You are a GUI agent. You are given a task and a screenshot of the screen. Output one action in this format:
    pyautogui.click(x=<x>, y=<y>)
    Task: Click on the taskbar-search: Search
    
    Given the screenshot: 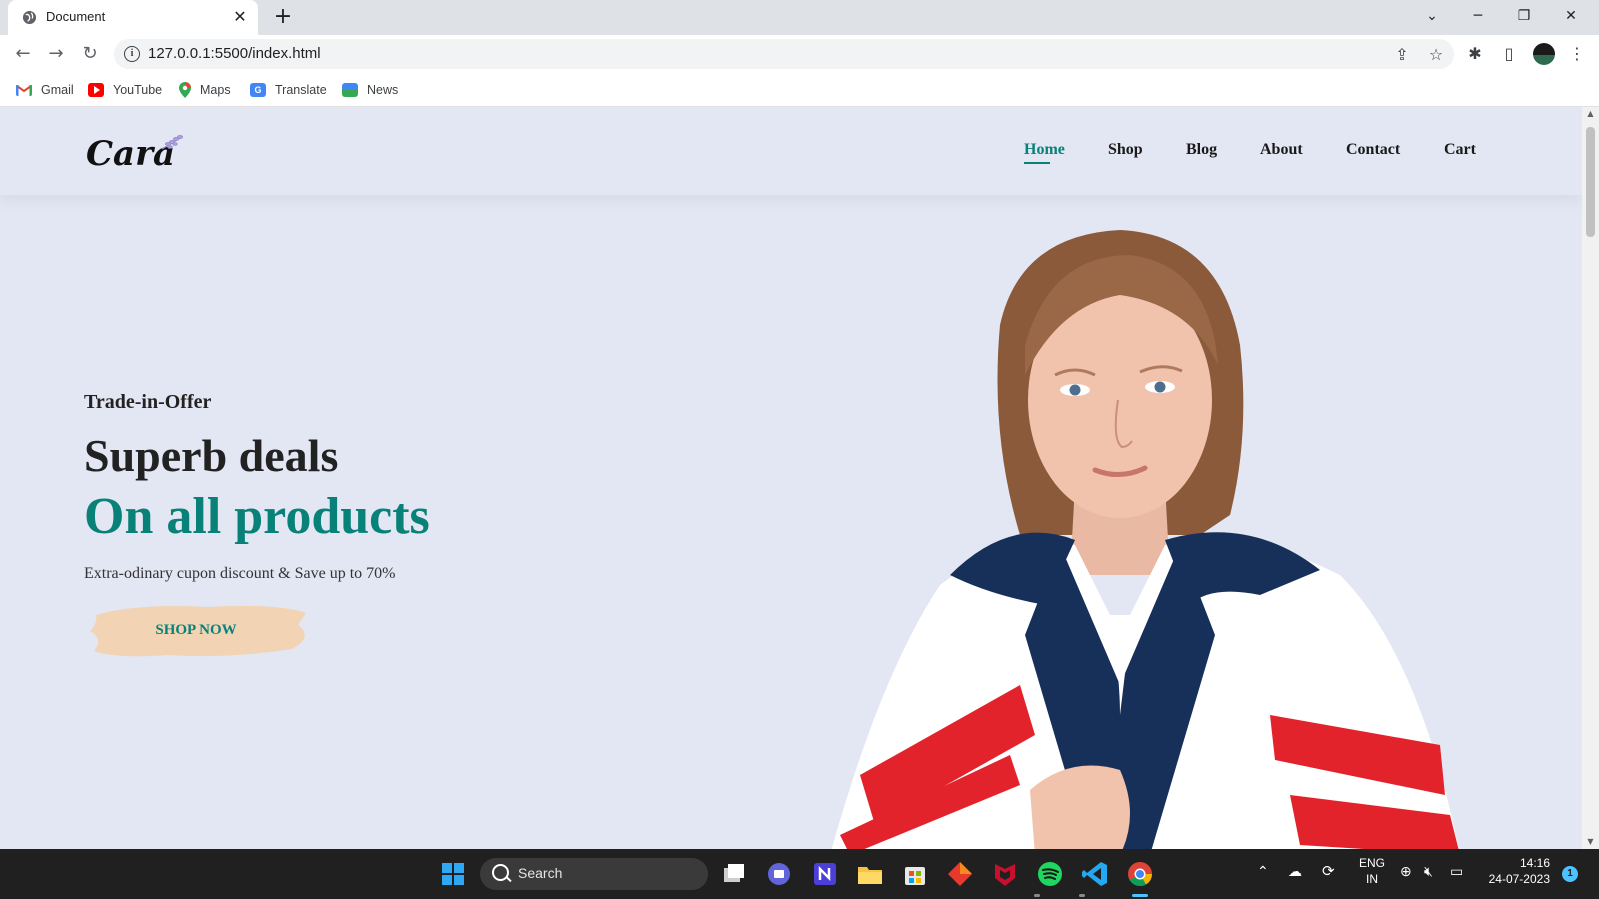 What is the action you would take?
    pyautogui.click(x=594, y=874)
    